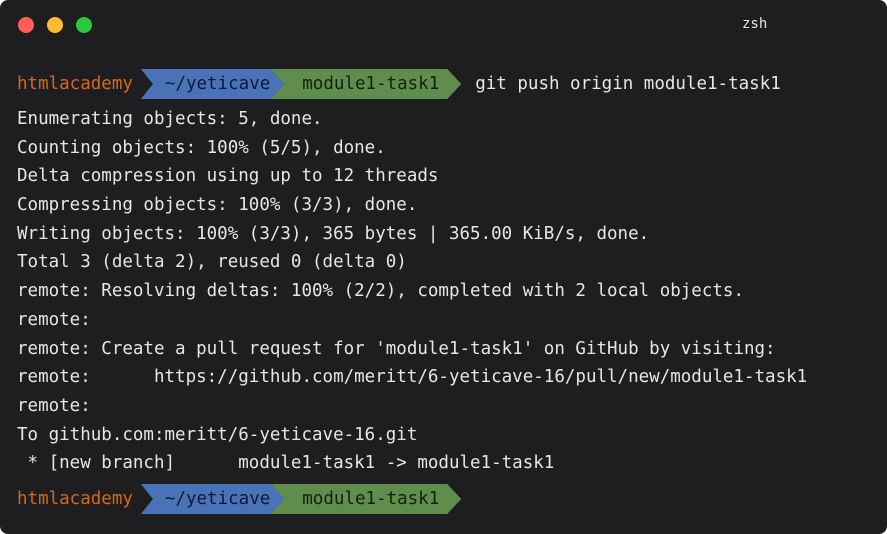 This screenshot has width=887, height=534. I want to click on window-title: zsh, so click(755, 24).